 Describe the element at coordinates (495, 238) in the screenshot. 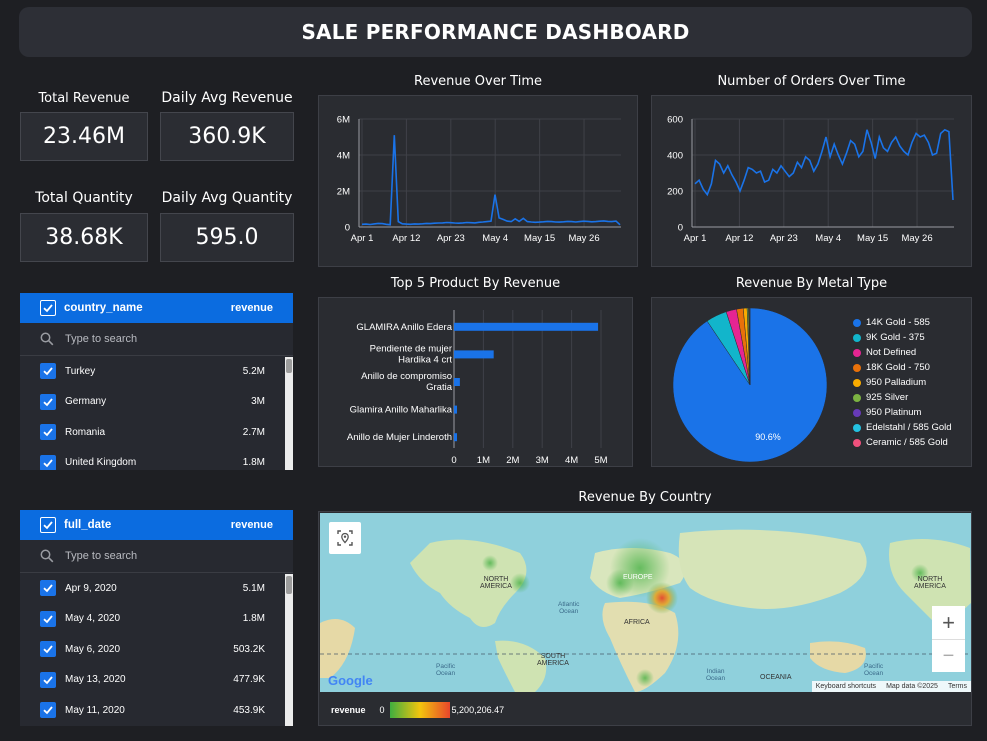

I see `revenue-x-tick: May 4` at that location.